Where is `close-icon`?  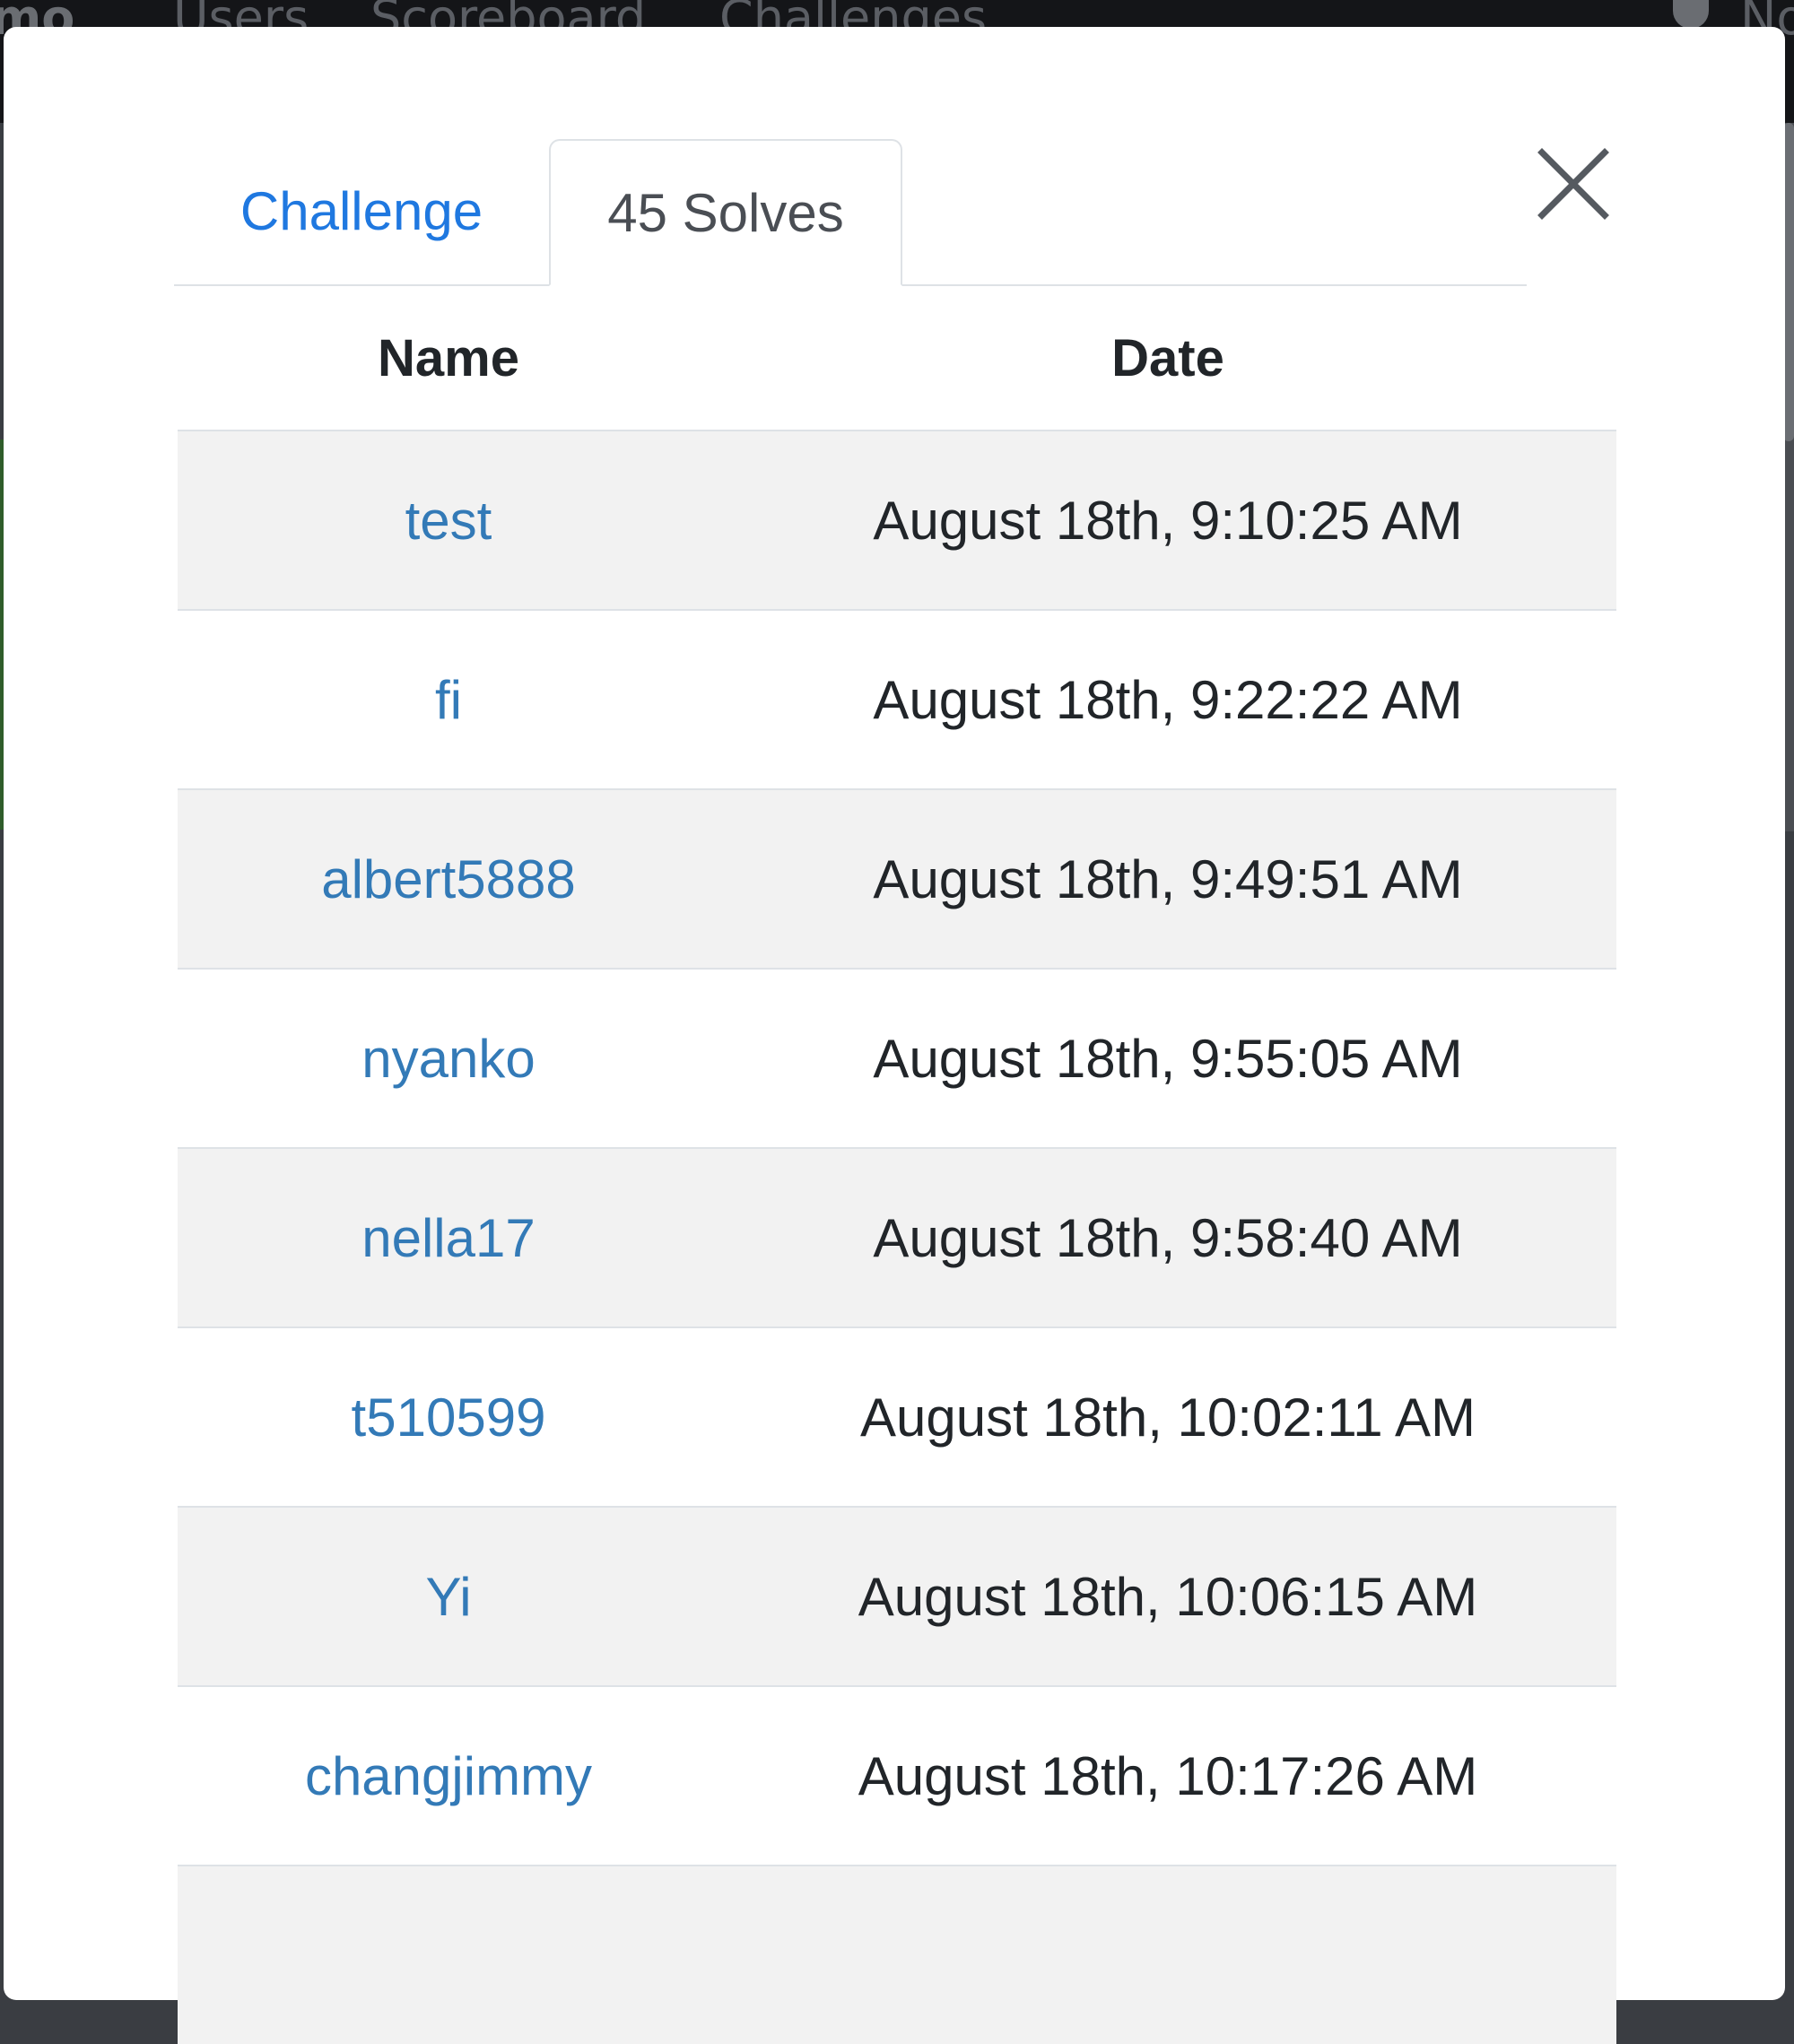 close-icon is located at coordinates (1573, 184).